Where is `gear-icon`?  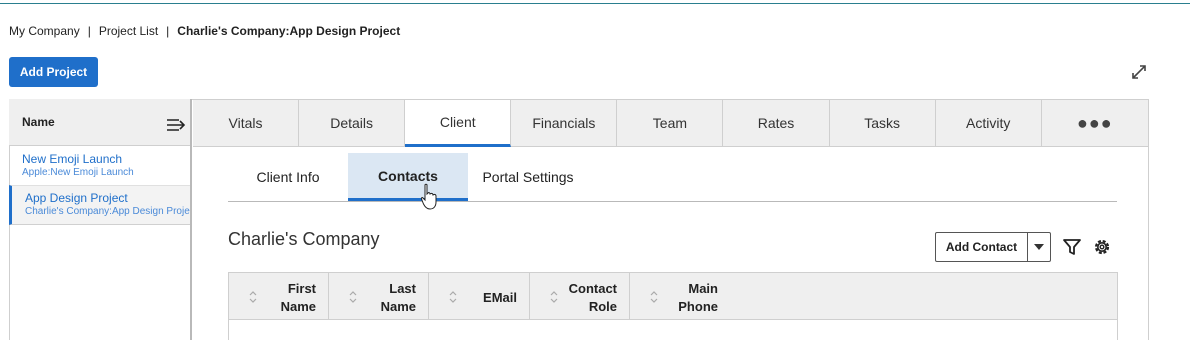
gear-icon is located at coordinates (1102, 247).